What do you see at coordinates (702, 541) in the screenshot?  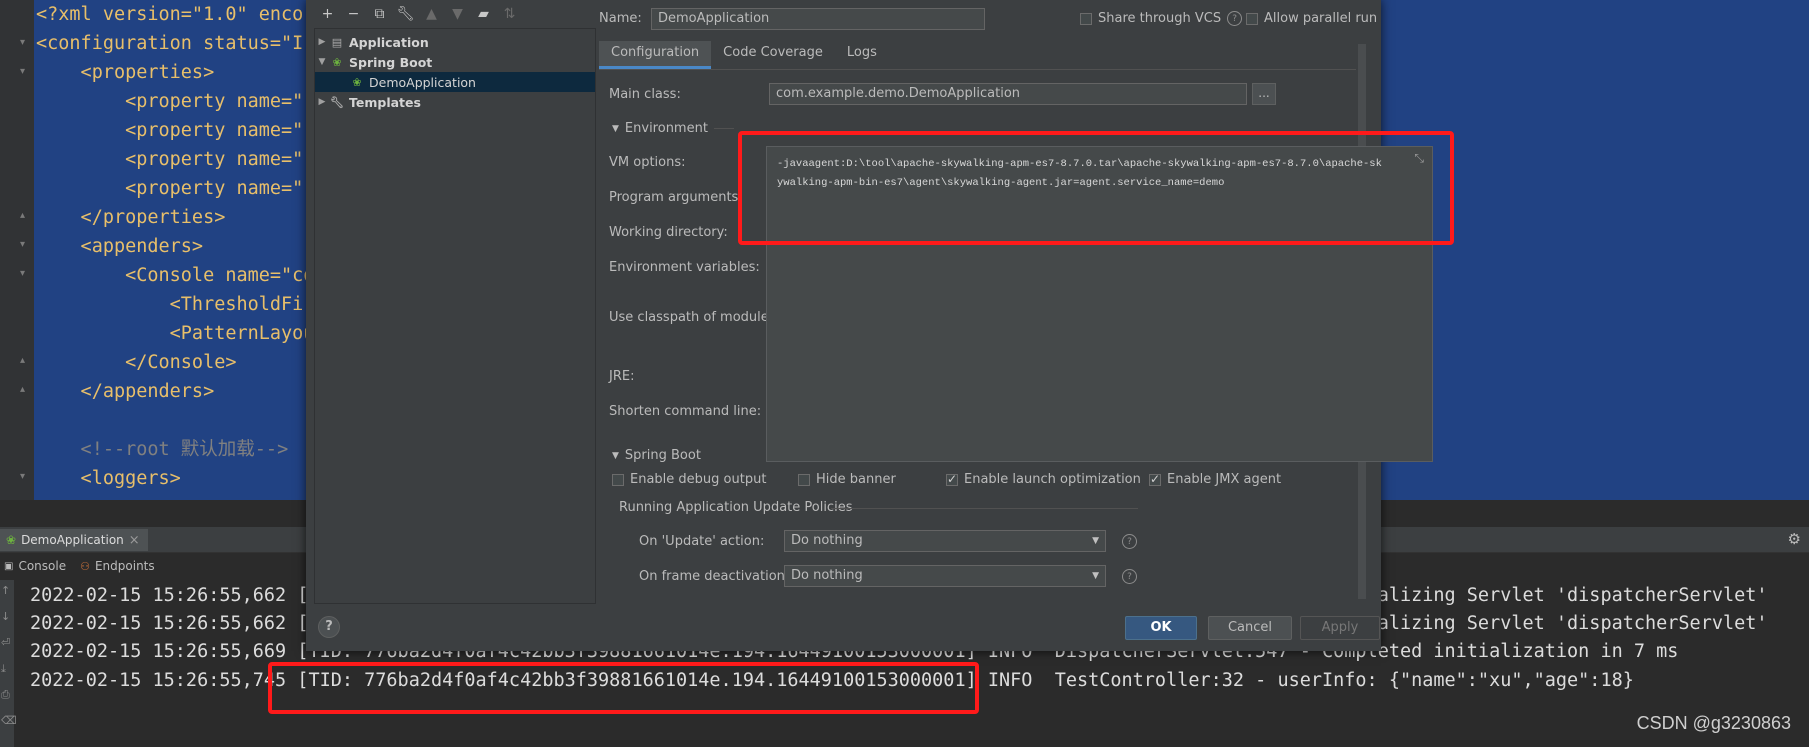 I see `update-action-label: On 'Update' action:` at bounding box center [702, 541].